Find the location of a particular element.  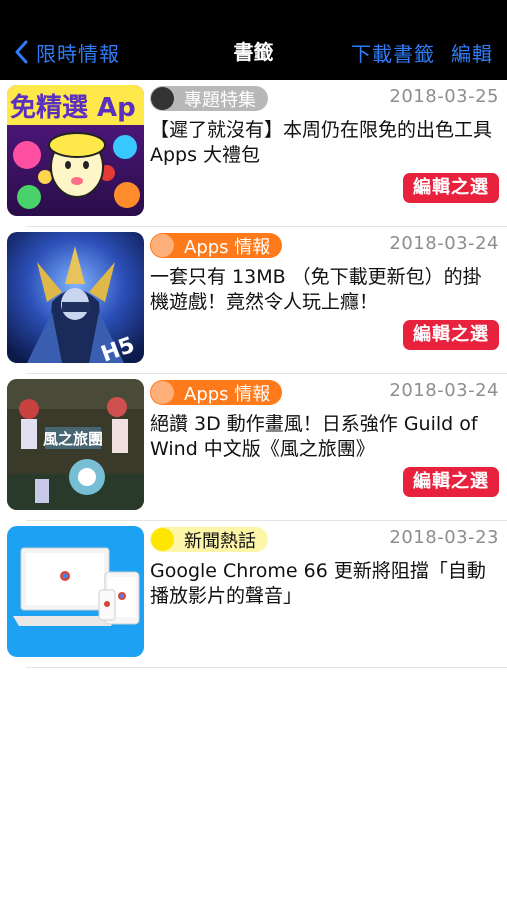

category-badge: 專題特集 is located at coordinates (209, 98).